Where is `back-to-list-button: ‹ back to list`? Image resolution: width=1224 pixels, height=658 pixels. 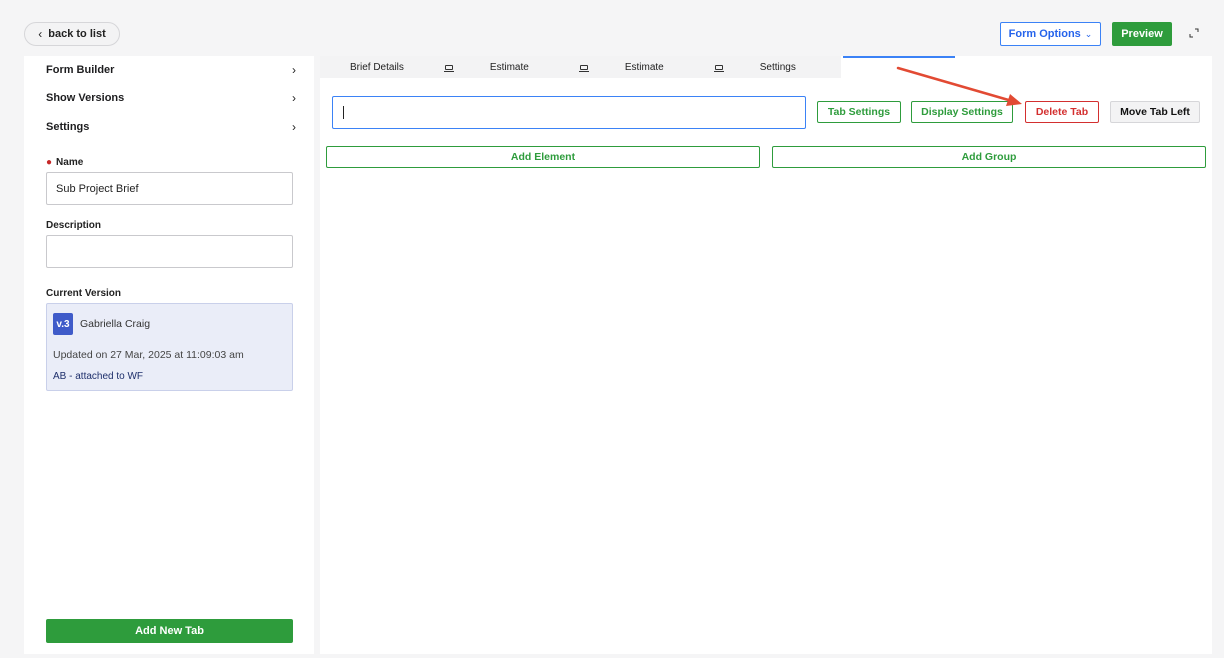 back-to-list-button: ‹ back to list is located at coordinates (72, 34).